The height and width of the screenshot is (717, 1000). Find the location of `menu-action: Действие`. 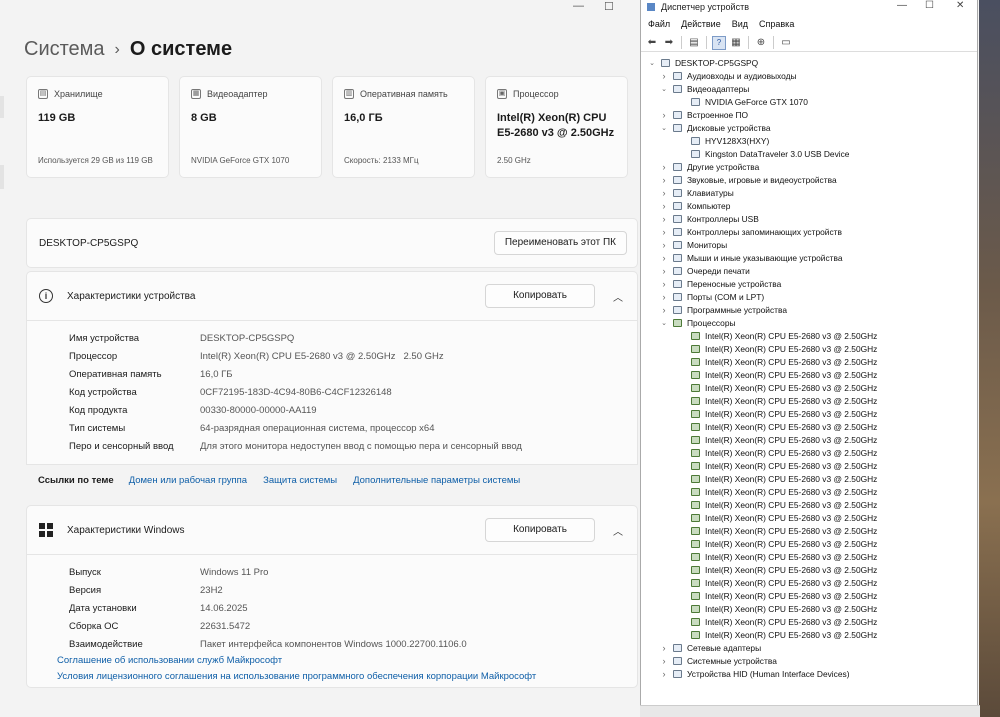

menu-action: Действие is located at coordinates (701, 24).